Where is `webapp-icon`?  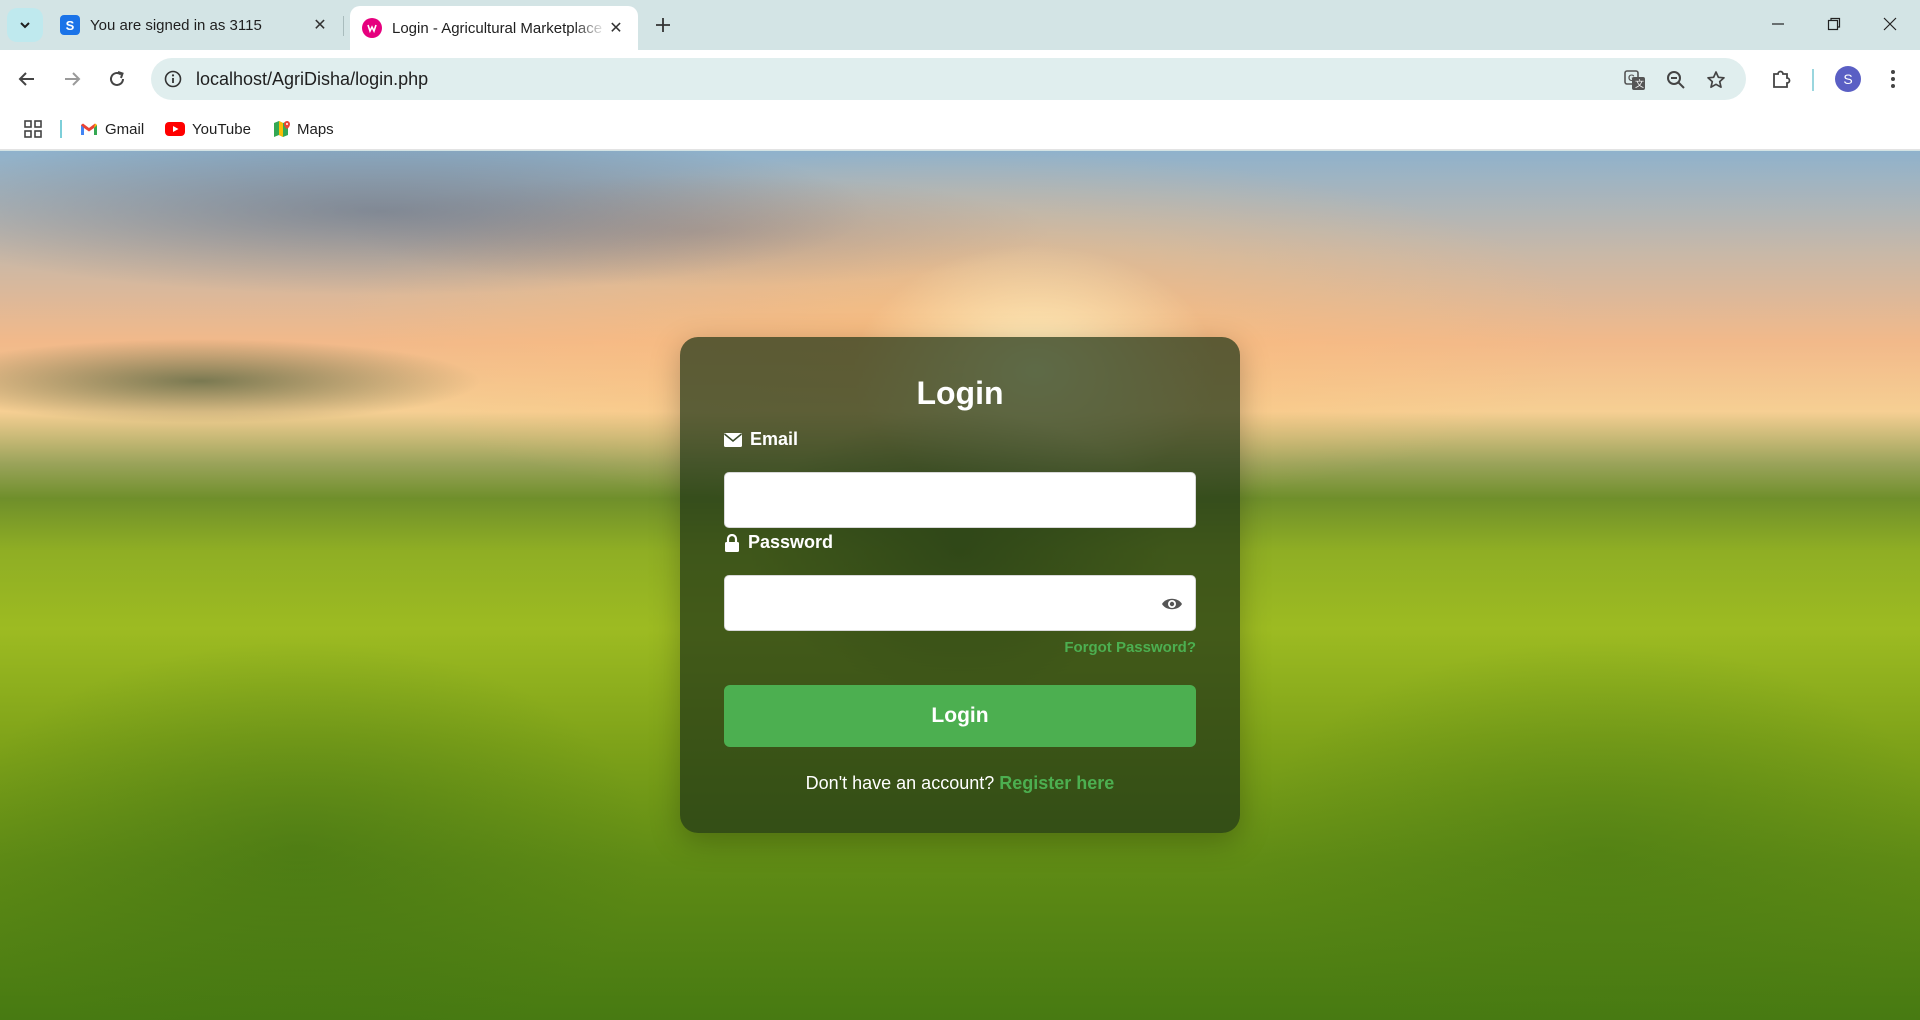 webapp-icon is located at coordinates (372, 29).